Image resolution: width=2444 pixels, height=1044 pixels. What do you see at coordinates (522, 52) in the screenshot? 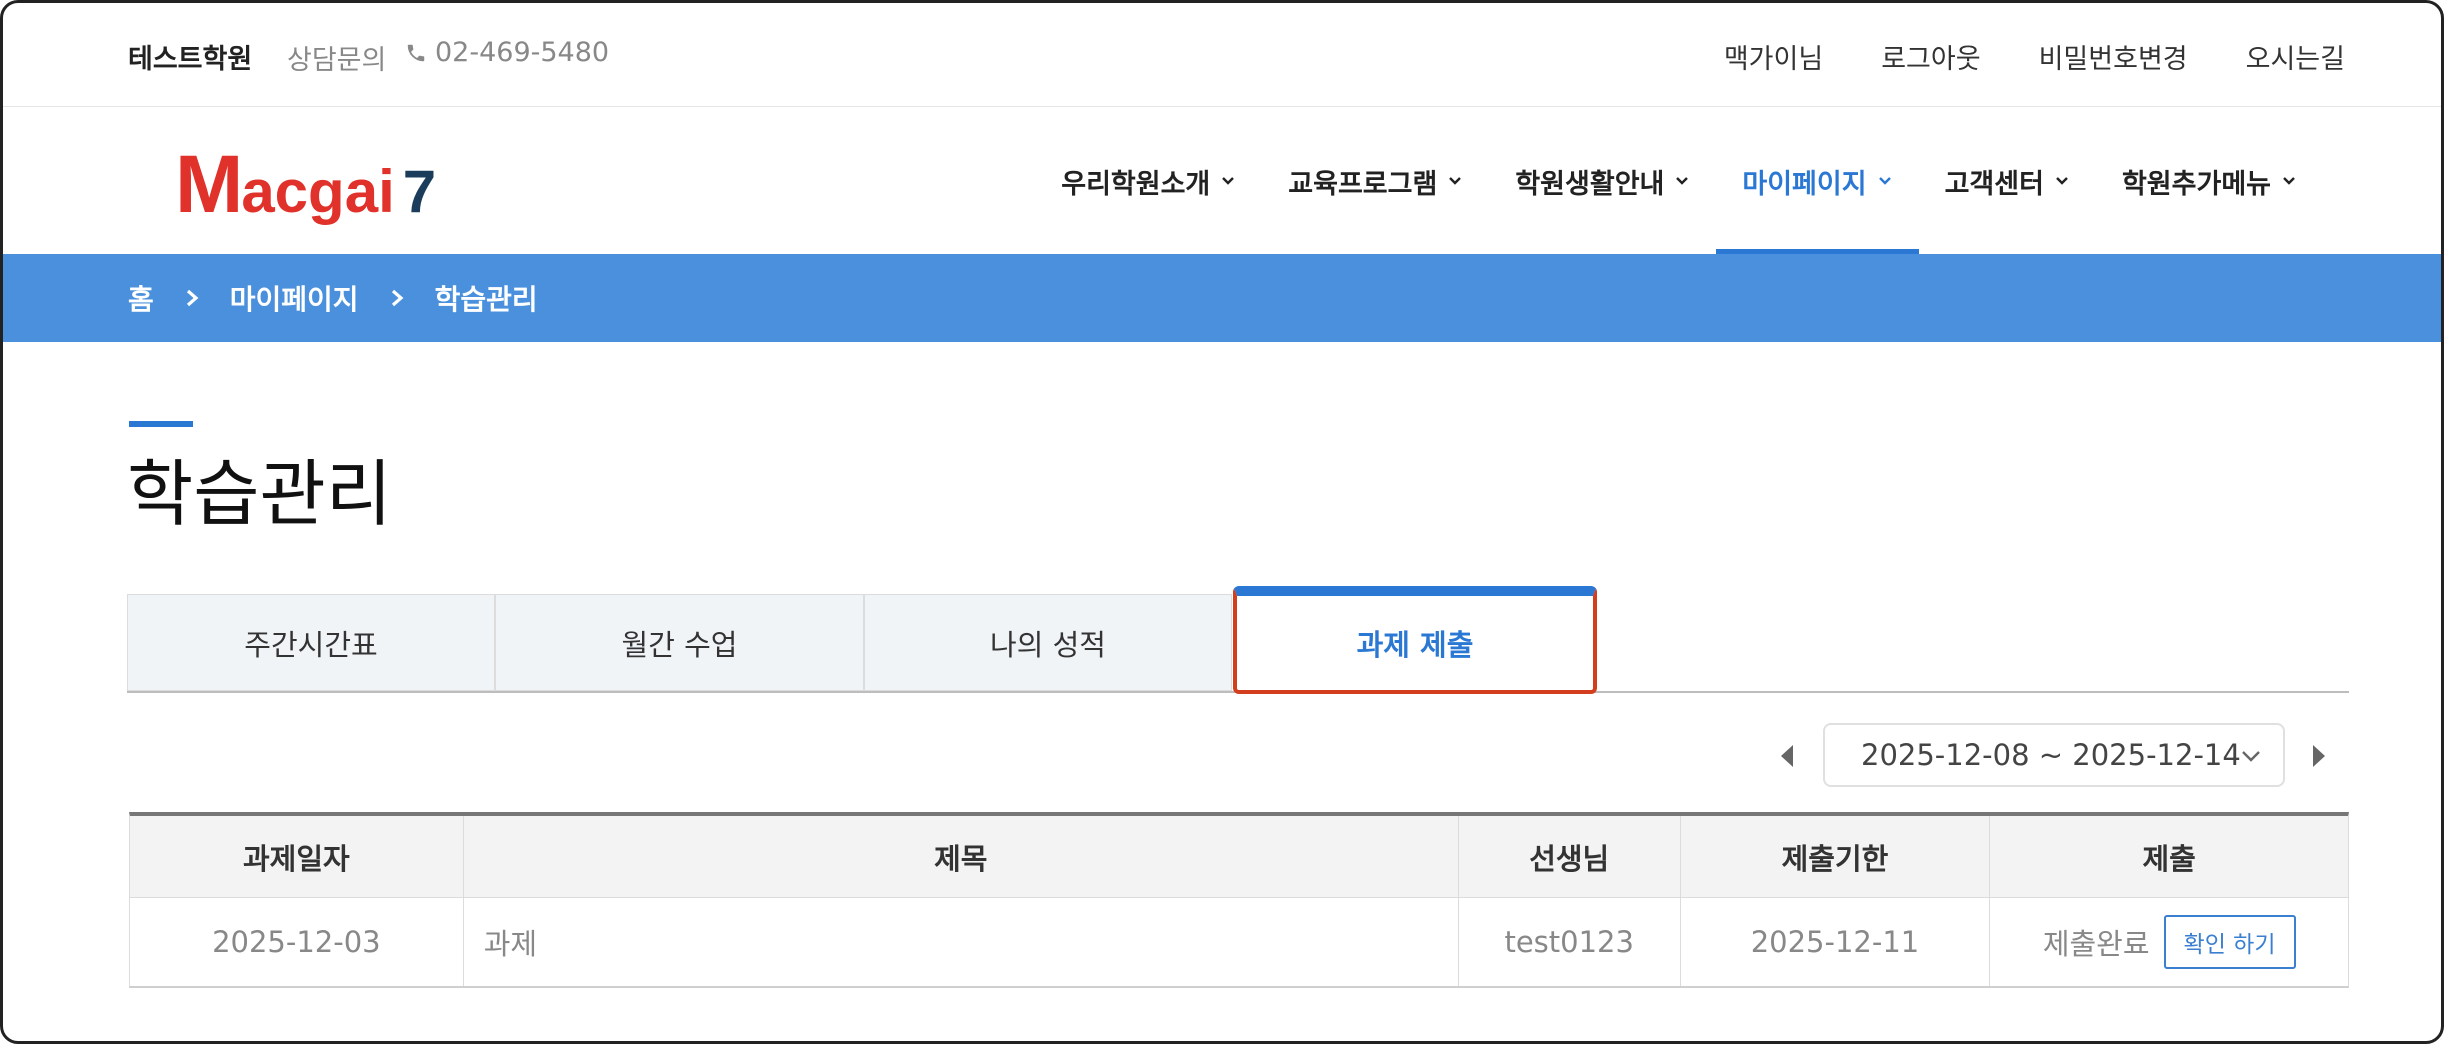
I see `phone-text: 02-469-5480` at bounding box center [522, 52].